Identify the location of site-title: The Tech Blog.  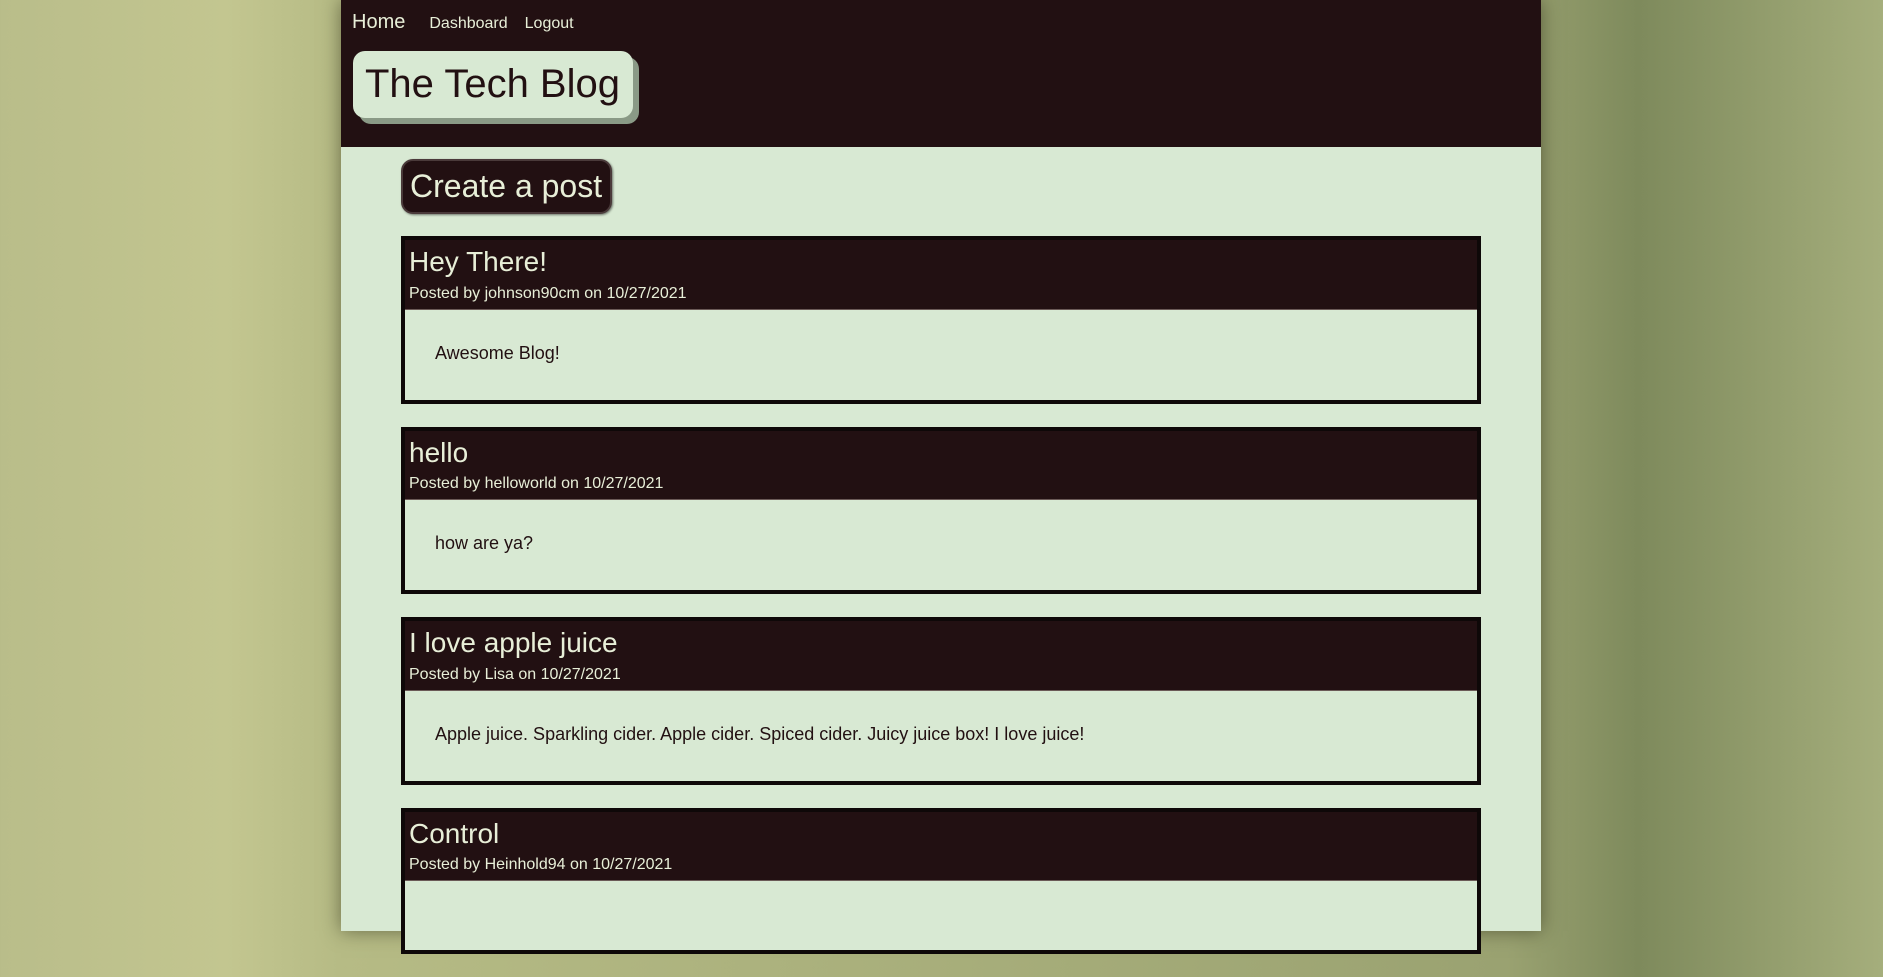
(493, 84).